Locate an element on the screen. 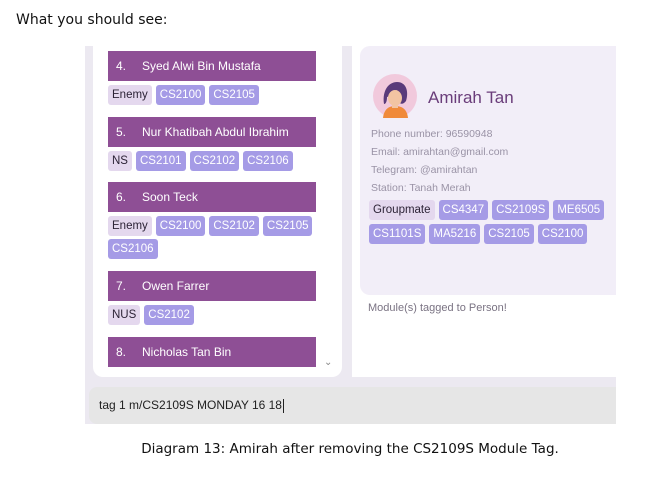 This screenshot has width=671, height=498. detail-email: Email: amirahtan@gmail.com is located at coordinates (440, 152).